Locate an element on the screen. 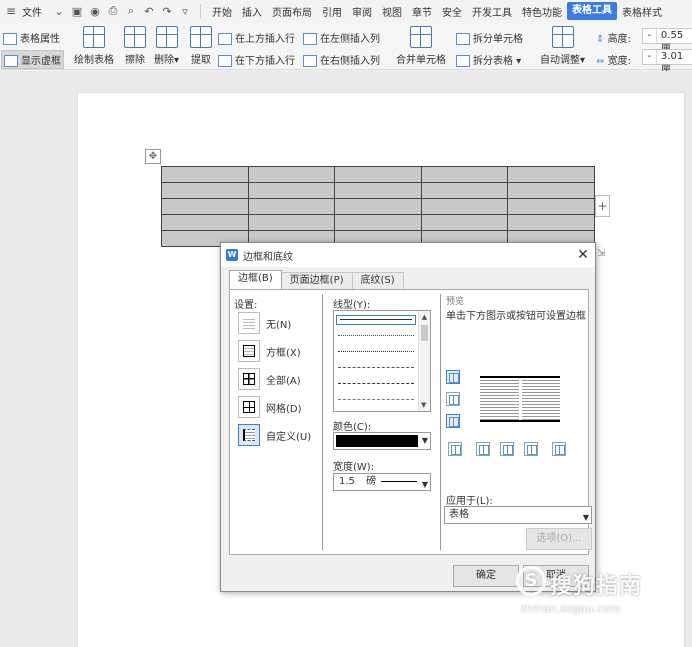 Image resolution: width=692 pixels, height=647 pixels. apply-to-select: 表格 ▼ is located at coordinates (518, 515).